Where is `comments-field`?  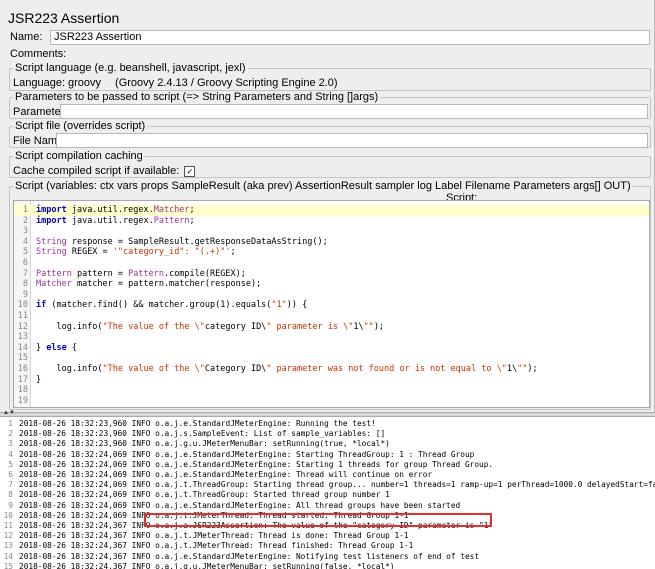
comments-field is located at coordinates (356, 53).